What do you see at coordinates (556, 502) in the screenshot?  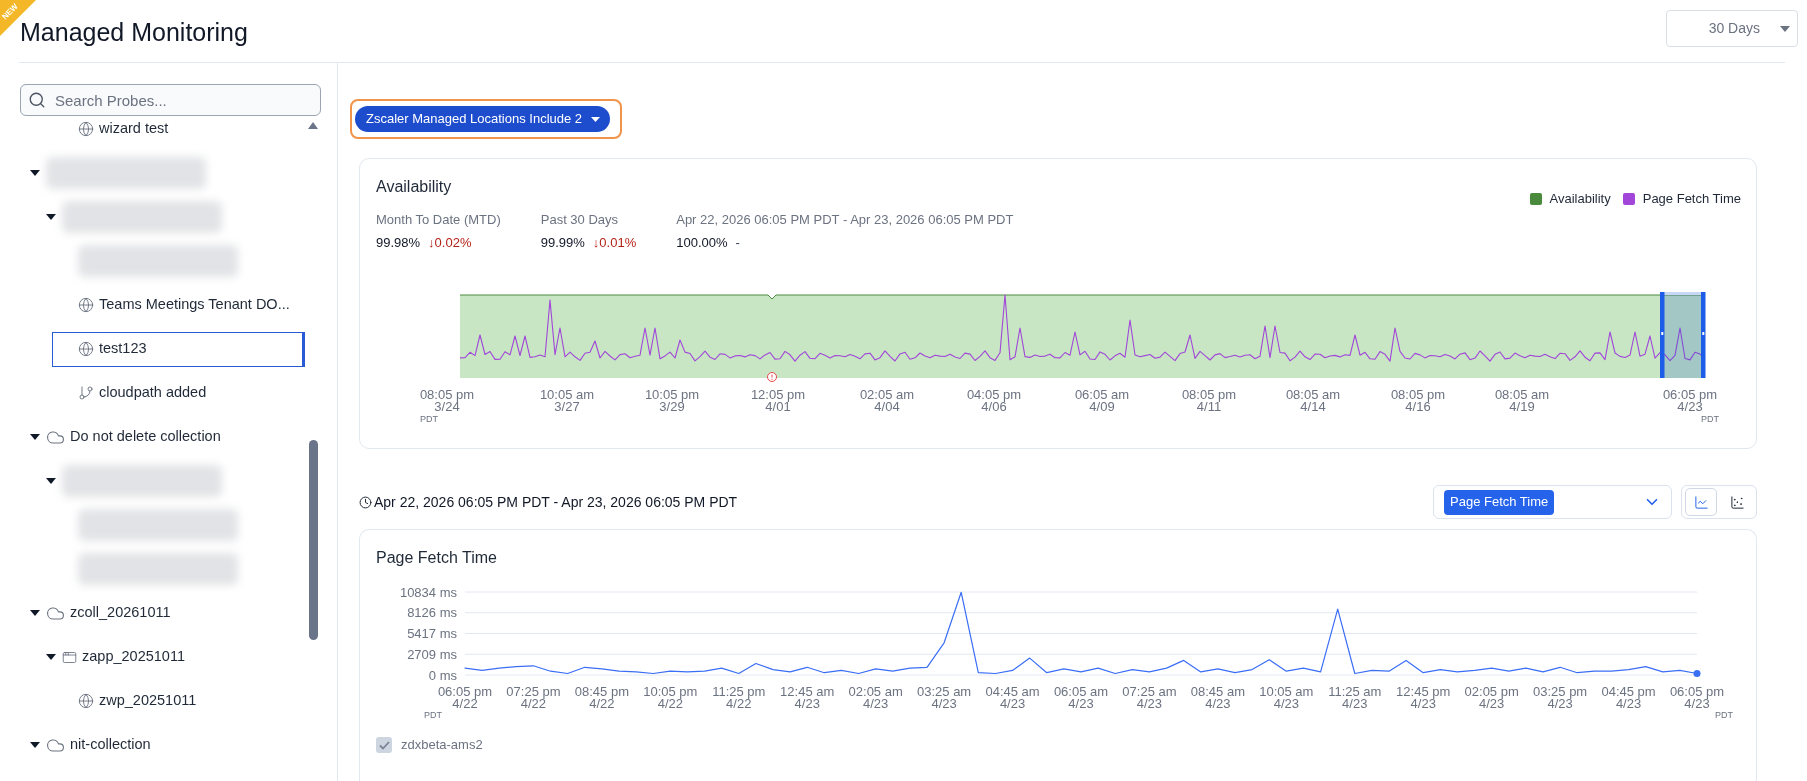 I see `date-range: Apr 22, 2026 06:05 PM PDT - Apr 23, 2026 06:05 PM PDT` at bounding box center [556, 502].